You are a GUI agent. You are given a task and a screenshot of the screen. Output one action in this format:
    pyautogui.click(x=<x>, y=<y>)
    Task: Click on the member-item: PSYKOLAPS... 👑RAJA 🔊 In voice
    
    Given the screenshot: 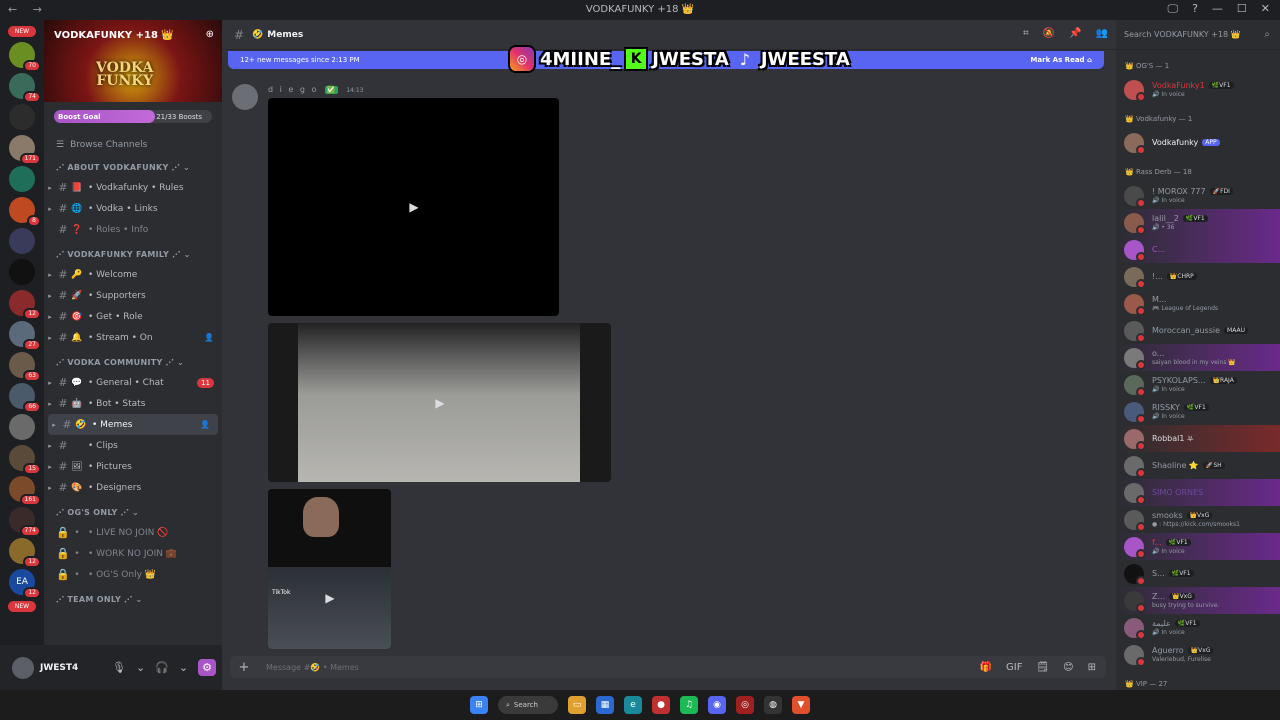 What is the action you would take?
    pyautogui.click(x=1198, y=384)
    